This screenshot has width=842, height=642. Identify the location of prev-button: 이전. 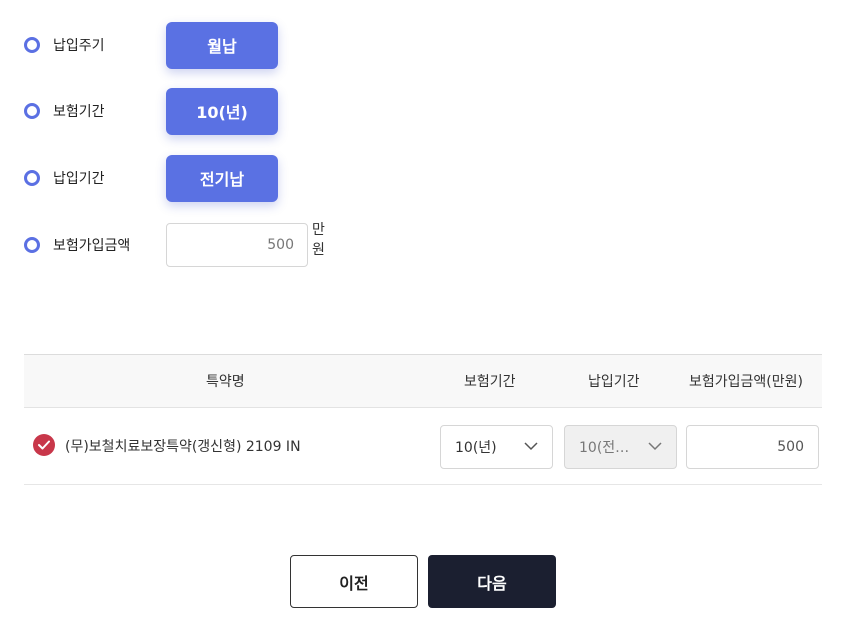
(354, 581).